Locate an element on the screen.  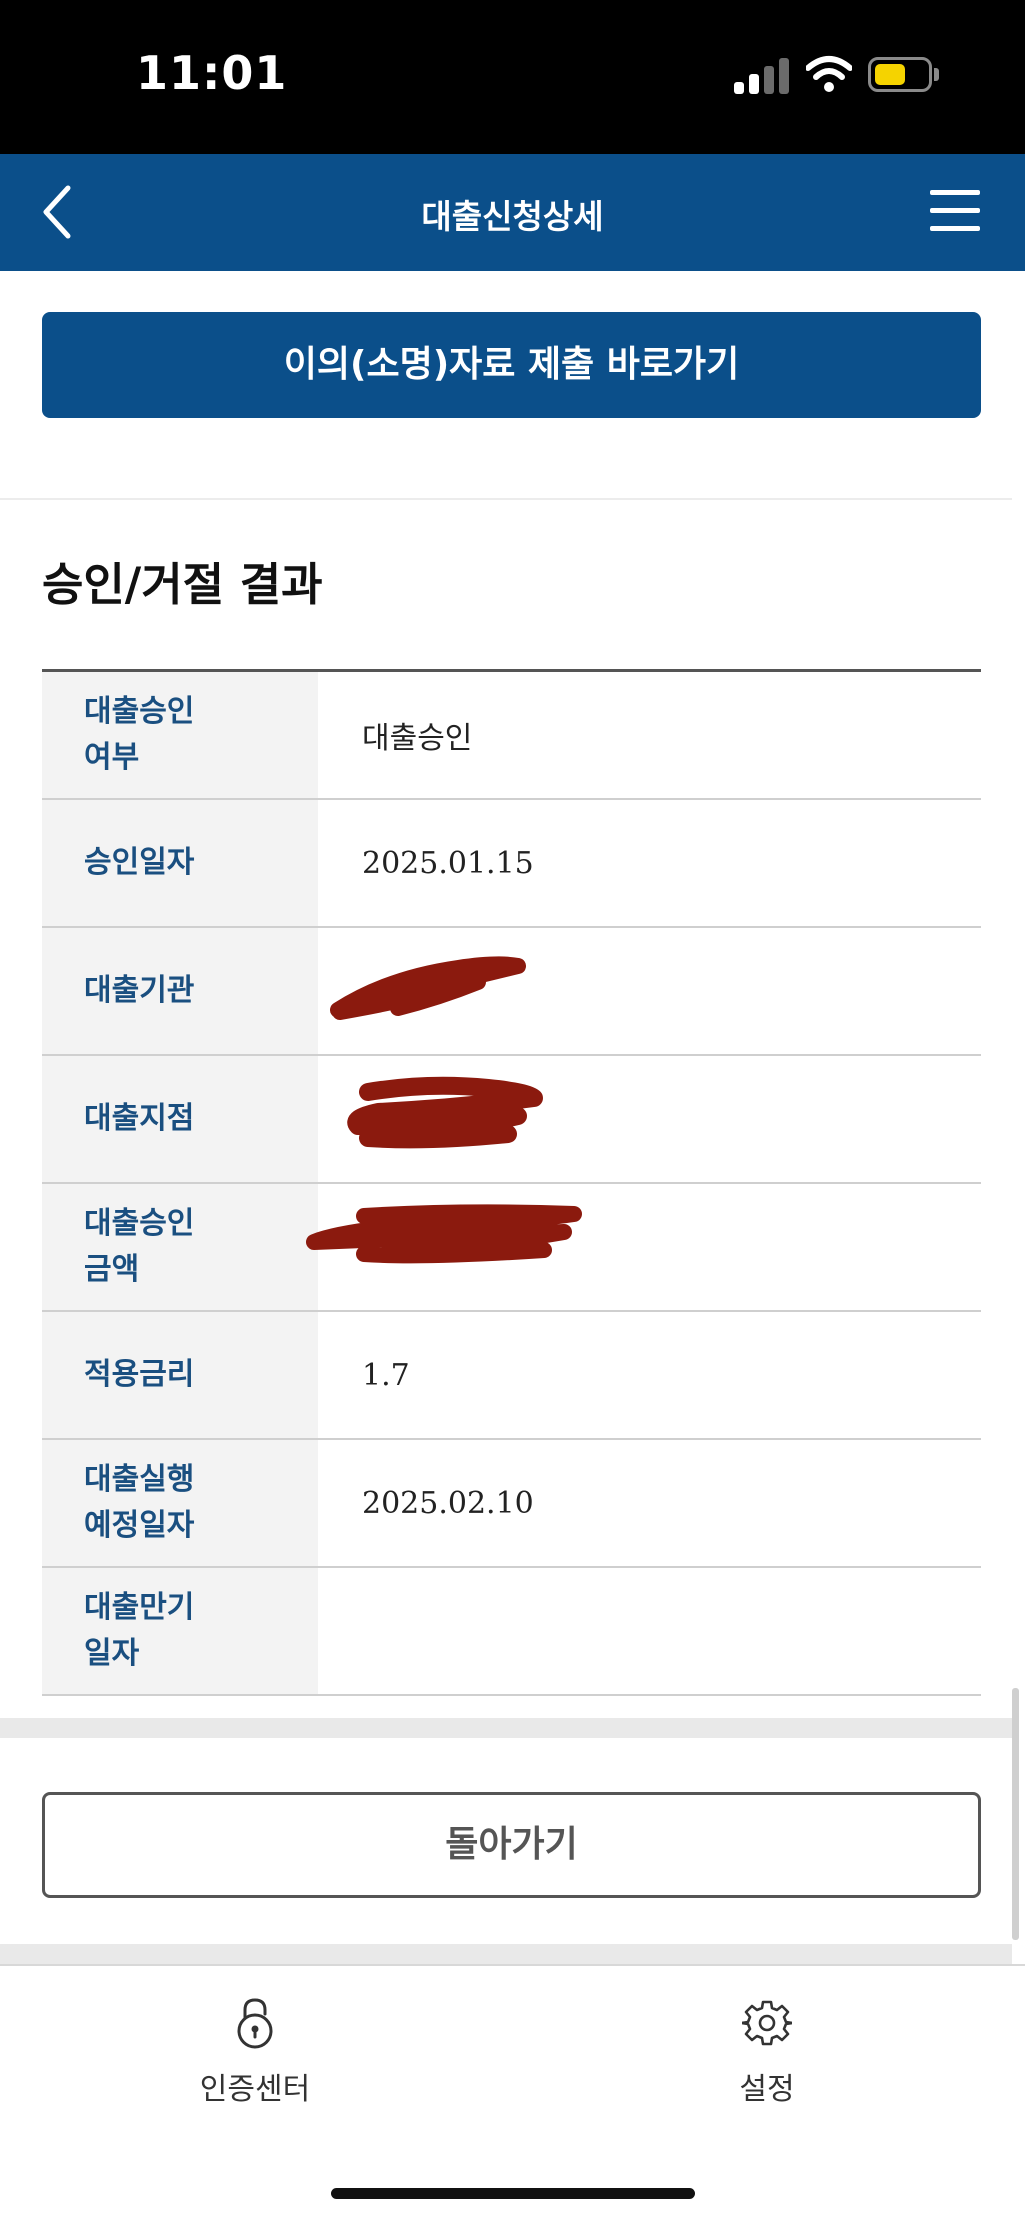
row-label: 대출실행 예정일자 is located at coordinates (180, 1503).